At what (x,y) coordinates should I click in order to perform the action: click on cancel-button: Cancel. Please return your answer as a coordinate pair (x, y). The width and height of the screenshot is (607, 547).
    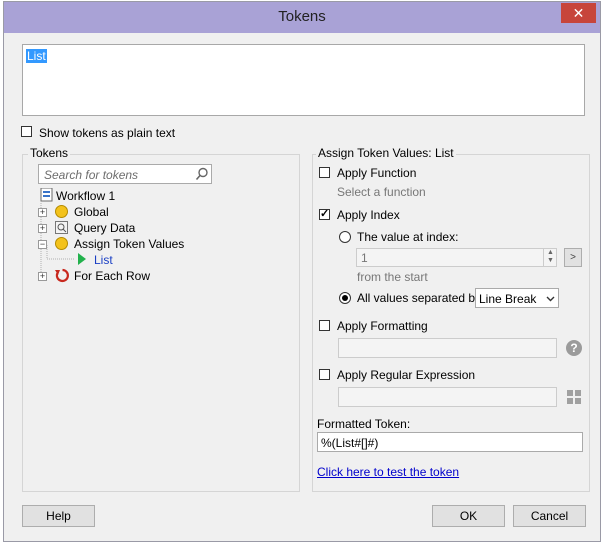
    Looking at the image, I should click on (549, 516).